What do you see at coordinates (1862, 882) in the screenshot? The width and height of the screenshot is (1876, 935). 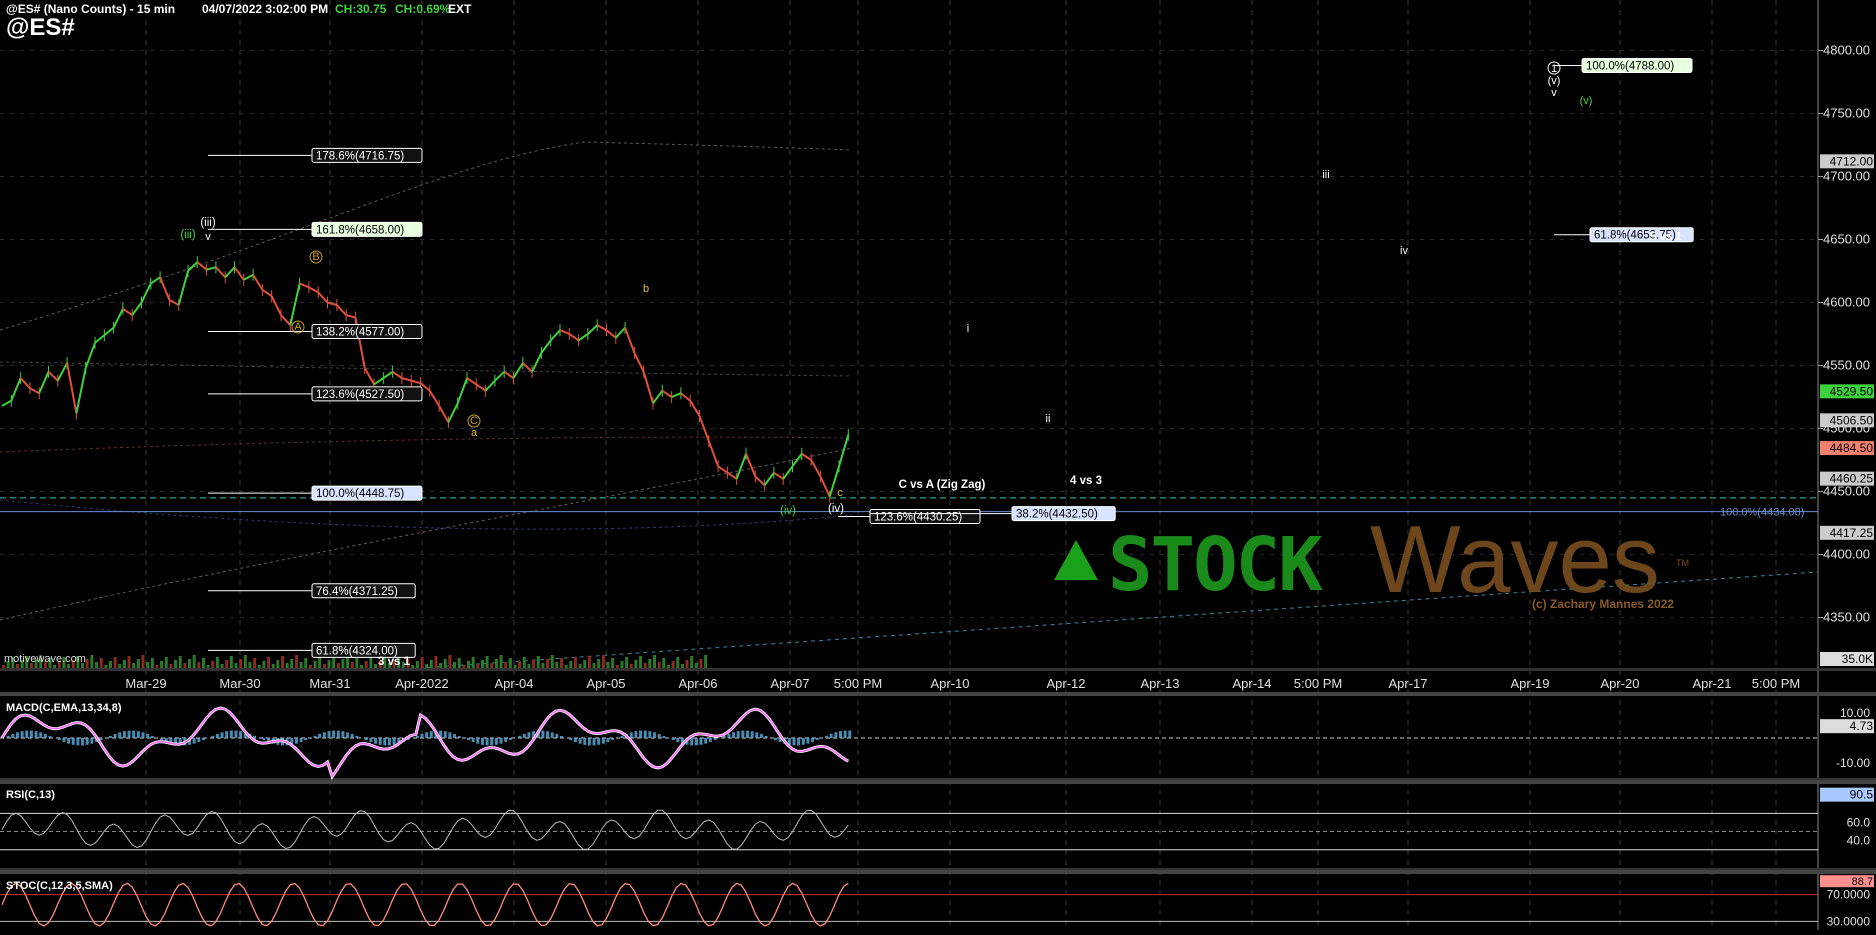 I see `stoc-value-label: 88.7` at bounding box center [1862, 882].